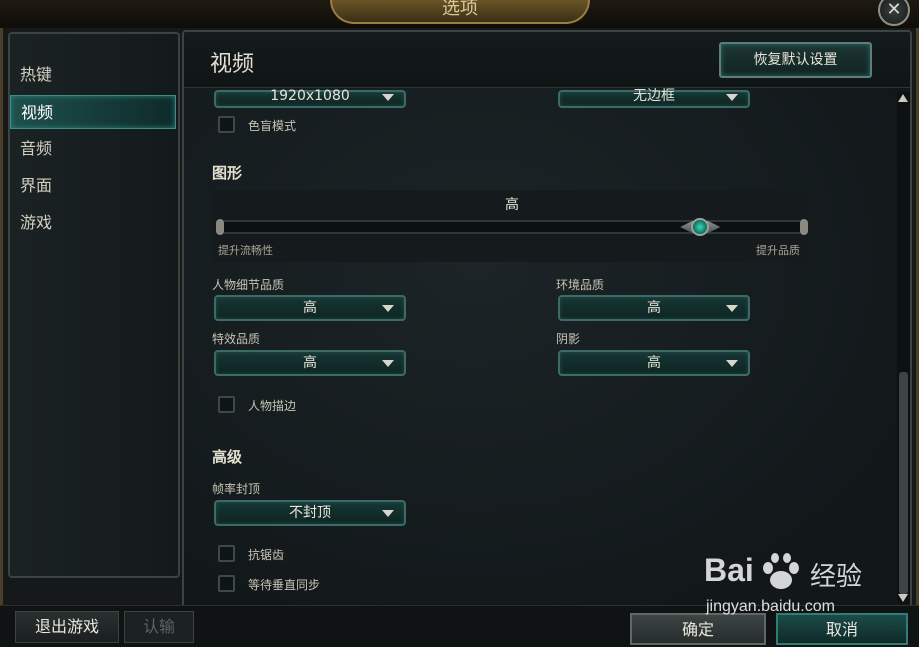  Describe the element at coordinates (805, 588) in the screenshot. I see `baidu-jingyan-watermark: Bai 经验 jingyan.baidu.com` at that location.